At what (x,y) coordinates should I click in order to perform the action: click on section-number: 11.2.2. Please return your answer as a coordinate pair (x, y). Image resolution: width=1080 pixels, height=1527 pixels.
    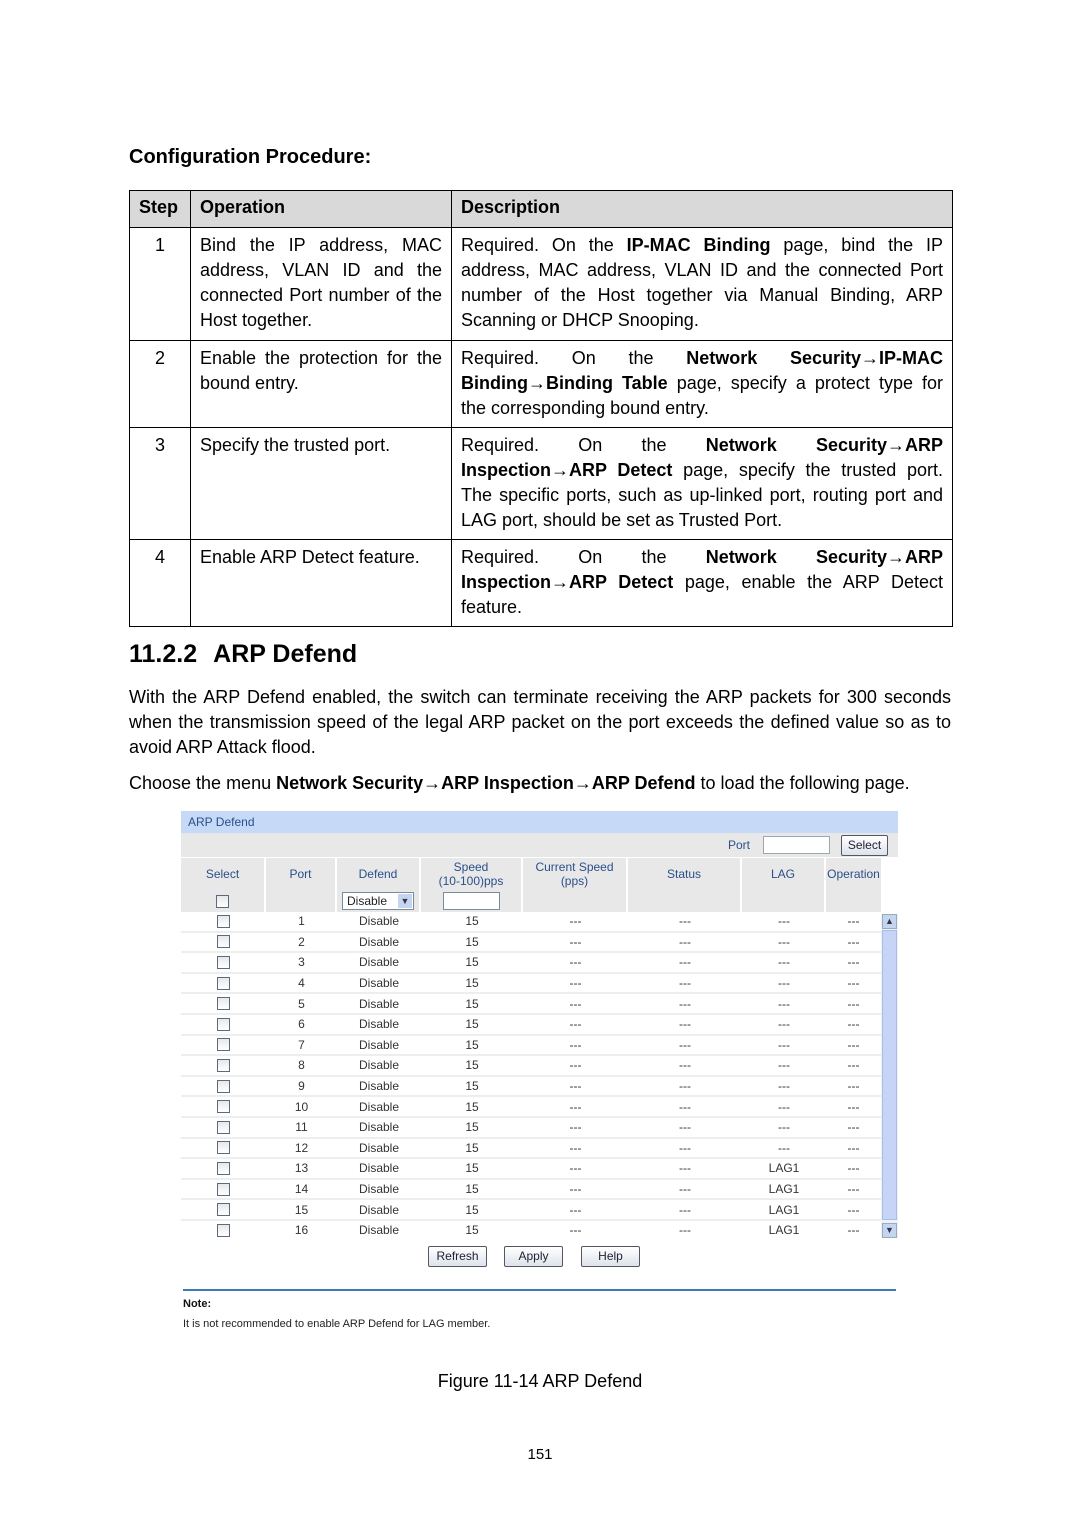
    Looking at the image, I should click on (163, 654).